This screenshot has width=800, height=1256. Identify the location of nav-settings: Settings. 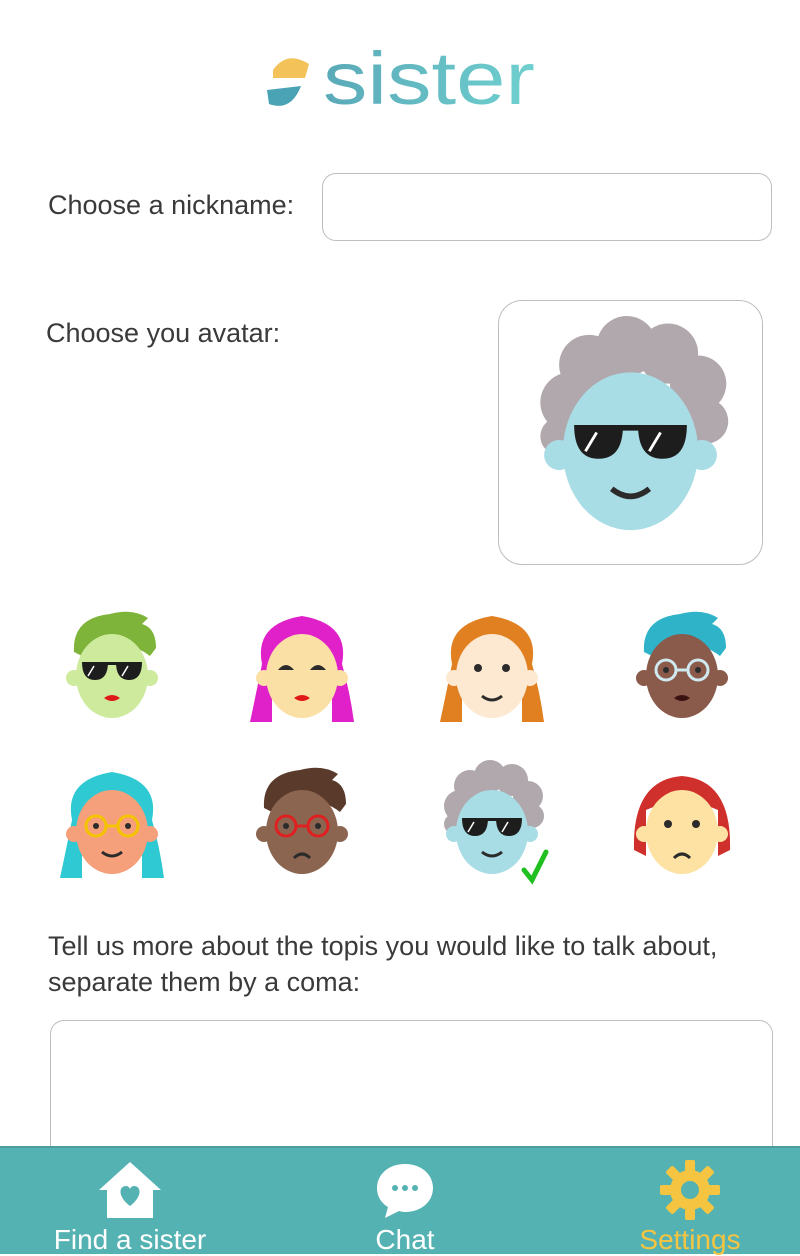
(690, 1202).